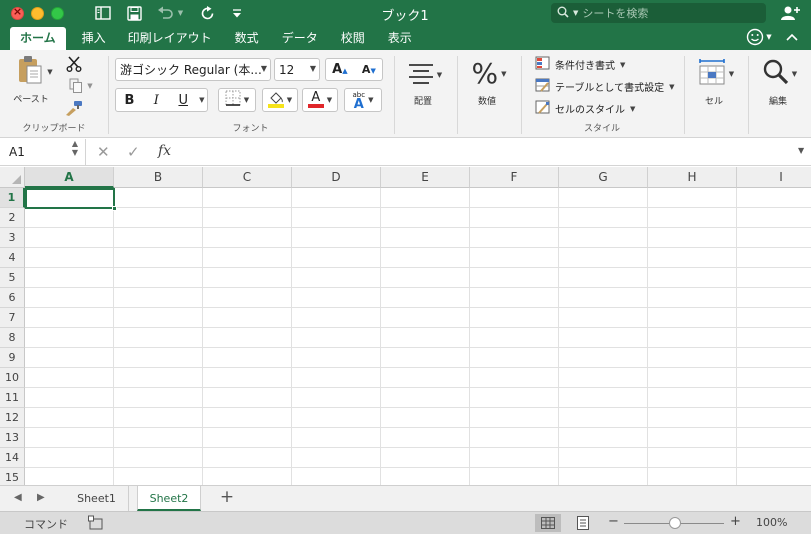 The height and width of the screenshot is (534, 811). Describe the element at coordinates (12, 458) in the screenshot. I see `row-header: 14` at that location.